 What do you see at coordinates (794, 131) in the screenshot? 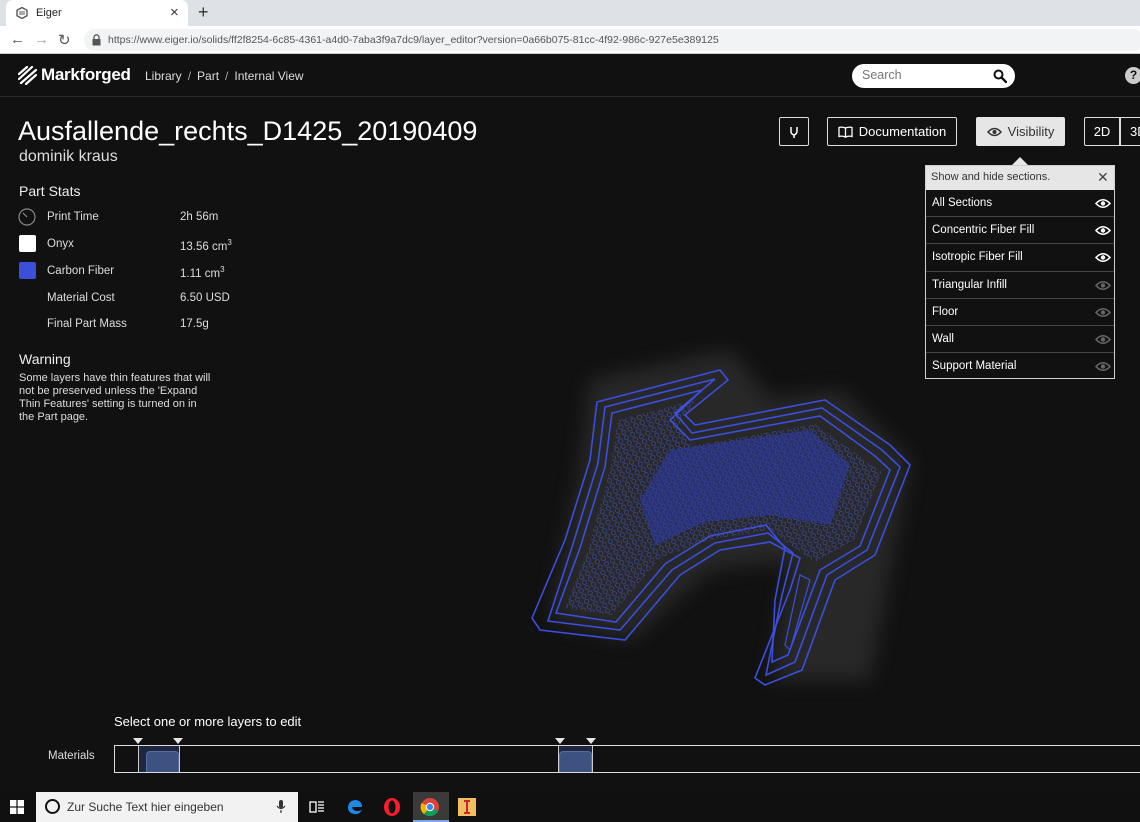
I see `branch-button` at bounding box center [794, 131].